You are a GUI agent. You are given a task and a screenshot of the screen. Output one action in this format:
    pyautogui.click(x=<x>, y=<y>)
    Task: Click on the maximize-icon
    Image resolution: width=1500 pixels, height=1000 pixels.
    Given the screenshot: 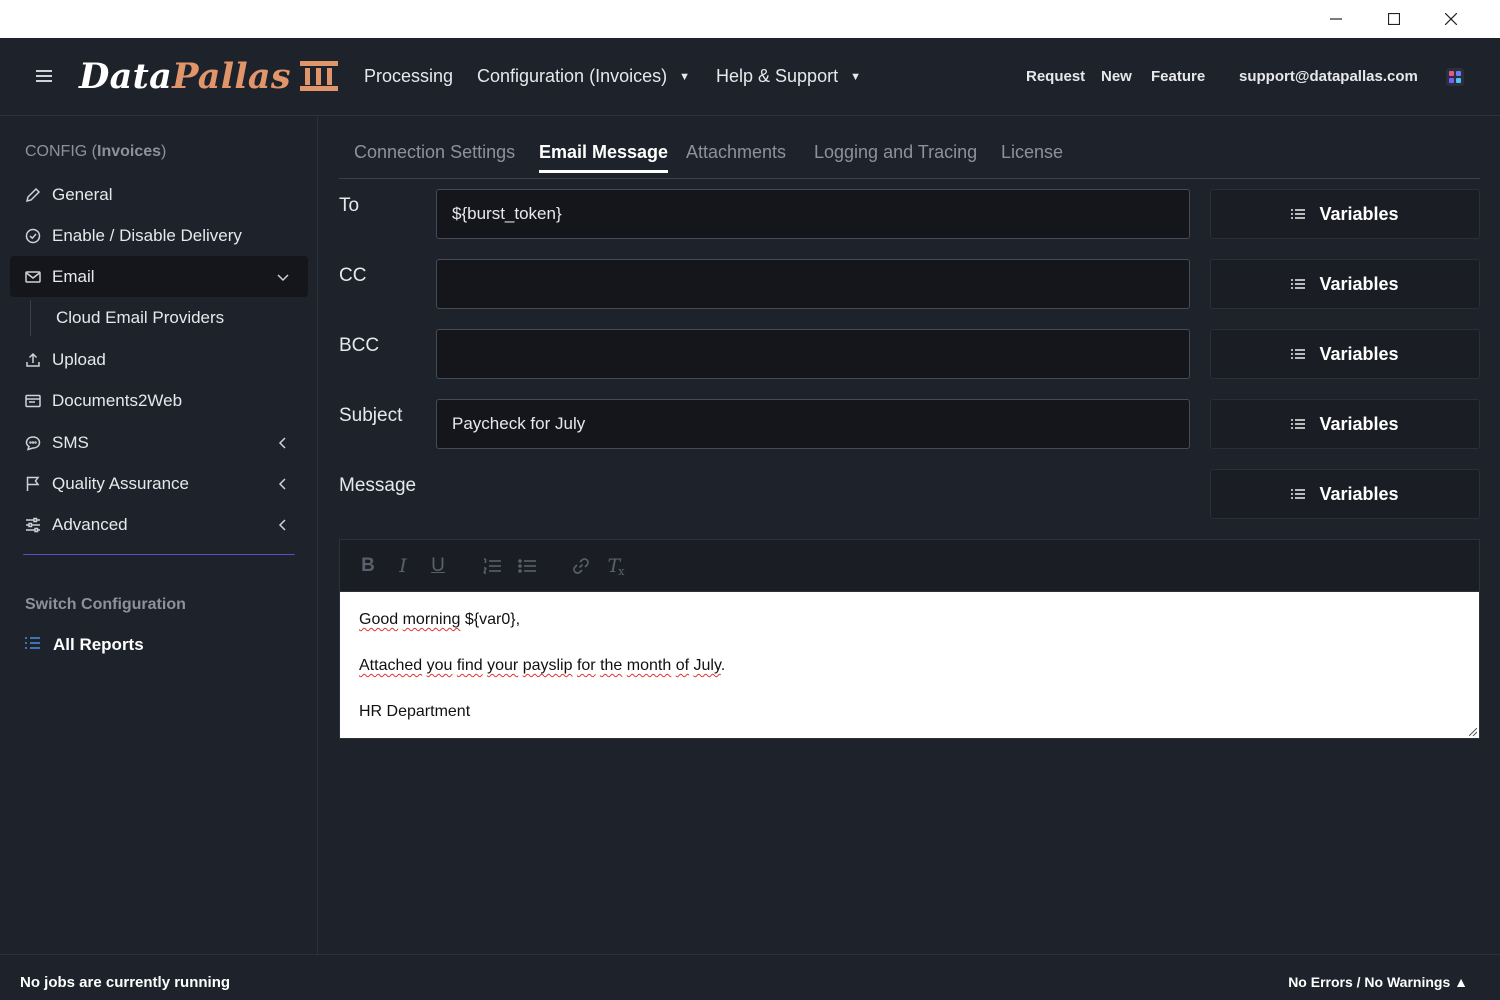 What is the action you would take?
    pyautogui.click(x=1394, y=19)
    